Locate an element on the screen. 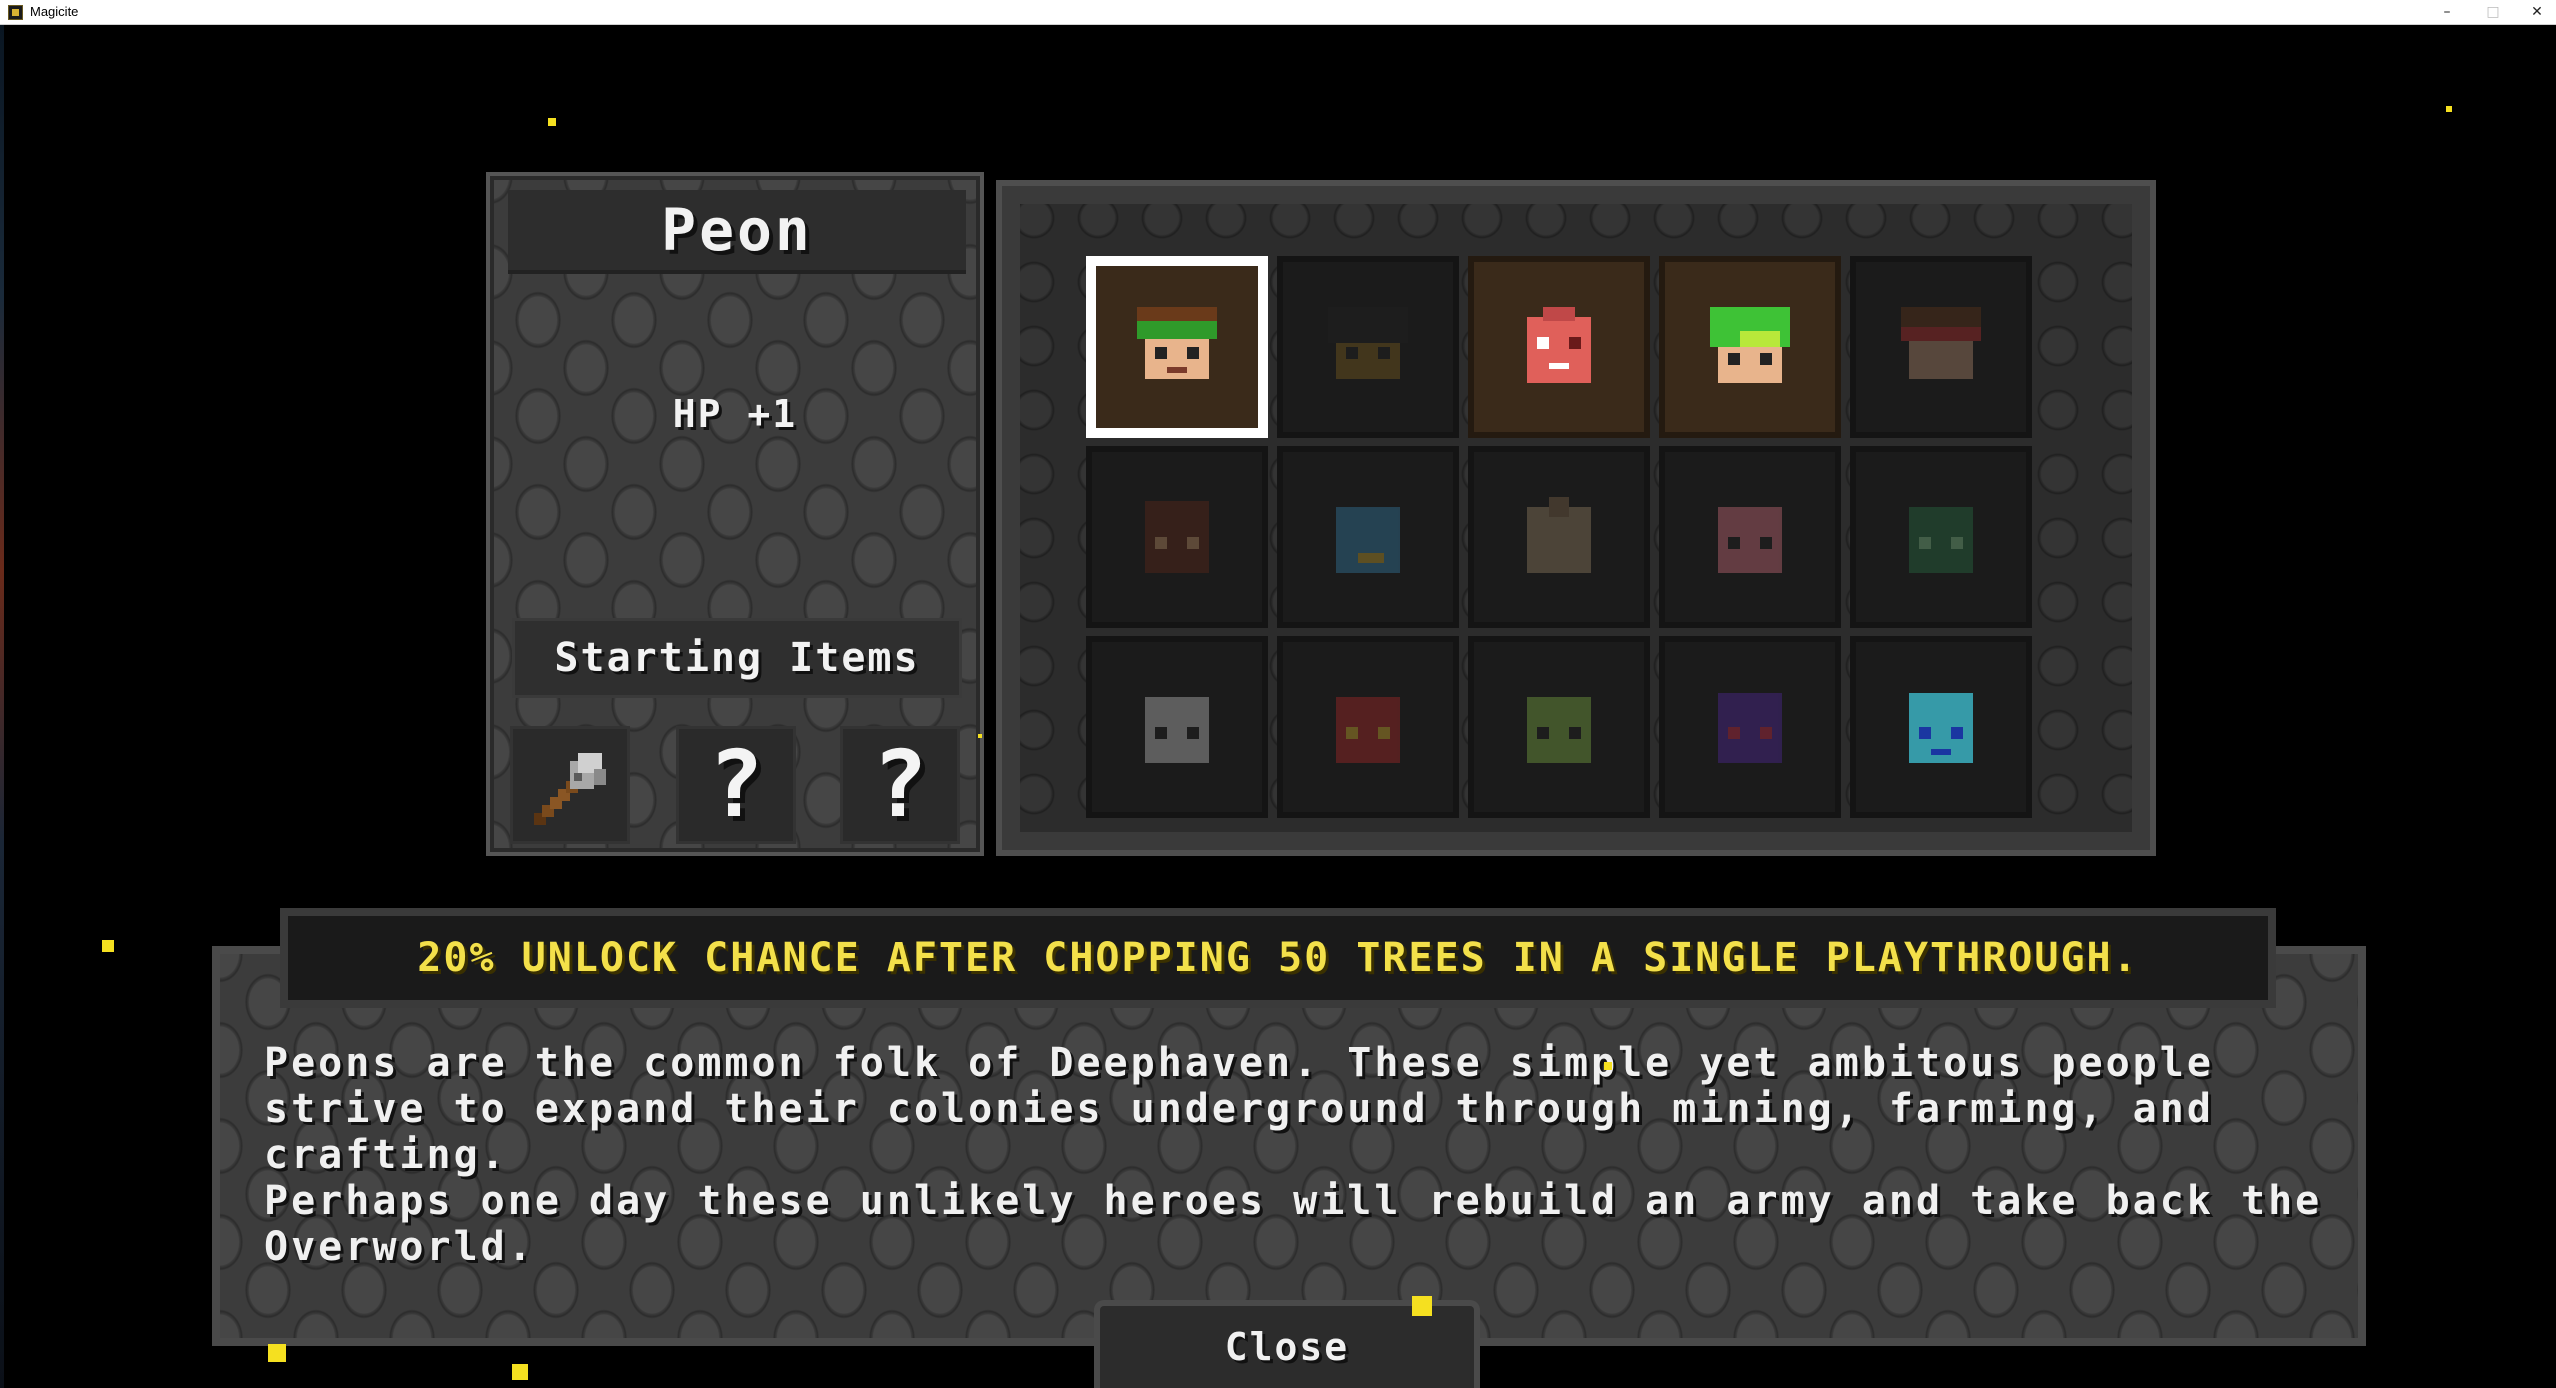  character-cell-green-hair is located at coordinates (1750, 347).